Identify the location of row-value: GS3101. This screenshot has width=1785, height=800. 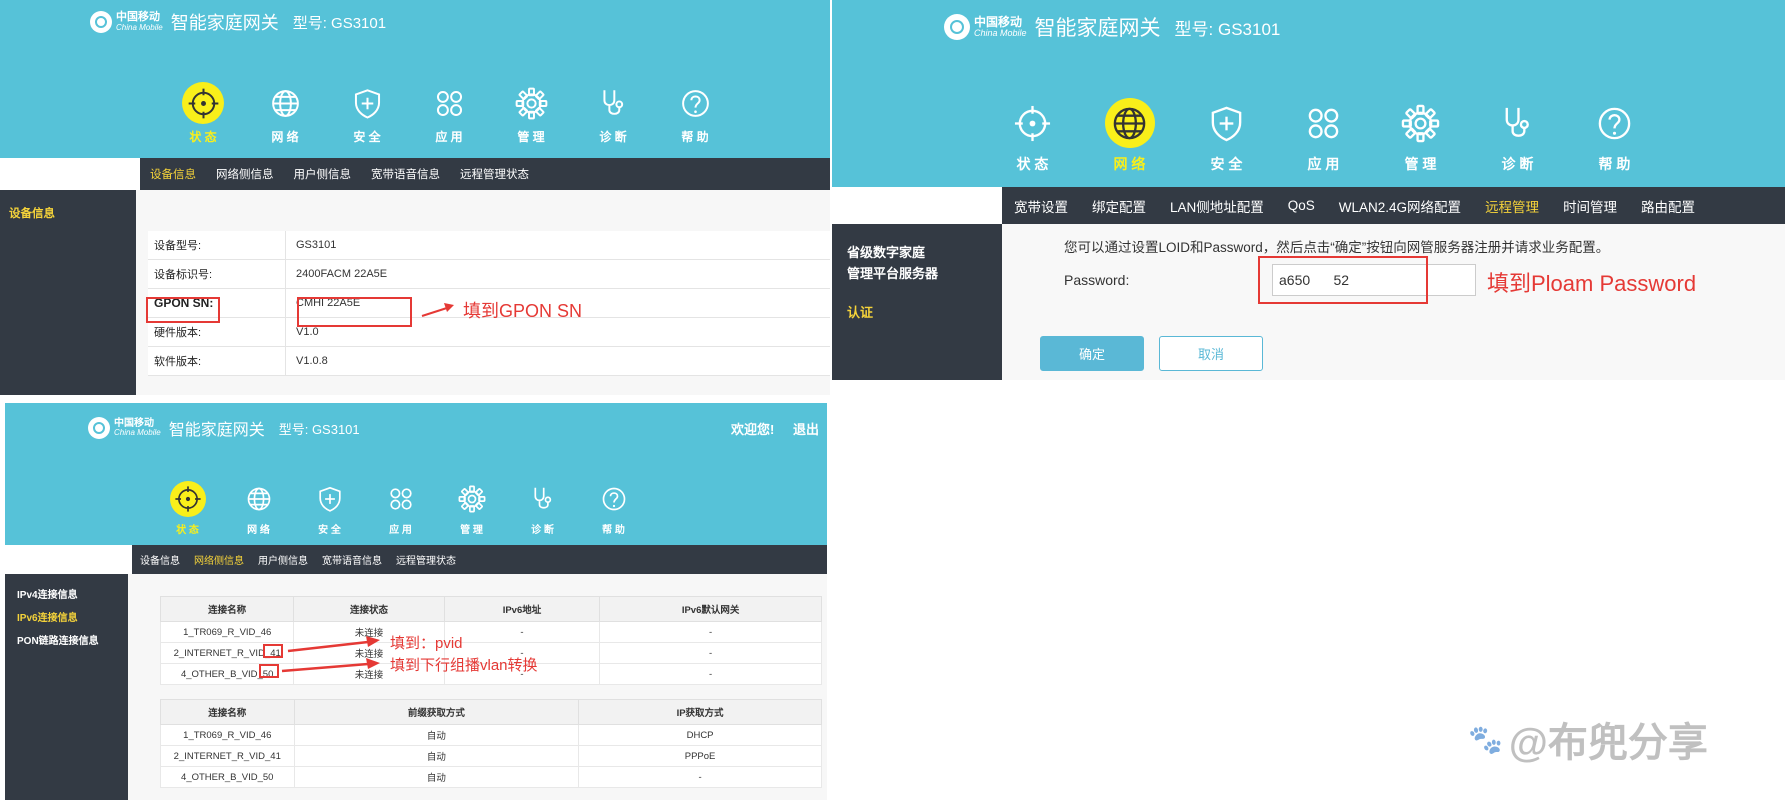
(557, 245).